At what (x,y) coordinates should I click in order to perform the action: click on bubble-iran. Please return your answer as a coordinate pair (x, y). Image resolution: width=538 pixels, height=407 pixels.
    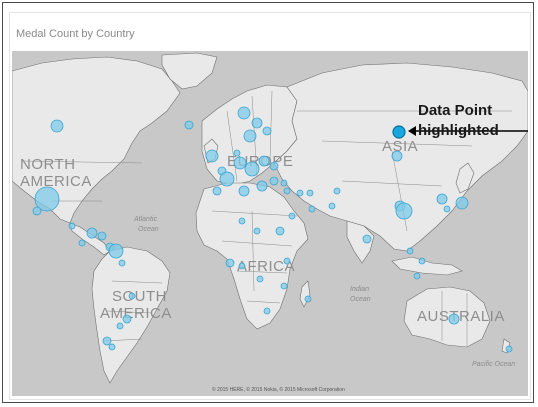
    Looking at the image, I should click on (312, 209).